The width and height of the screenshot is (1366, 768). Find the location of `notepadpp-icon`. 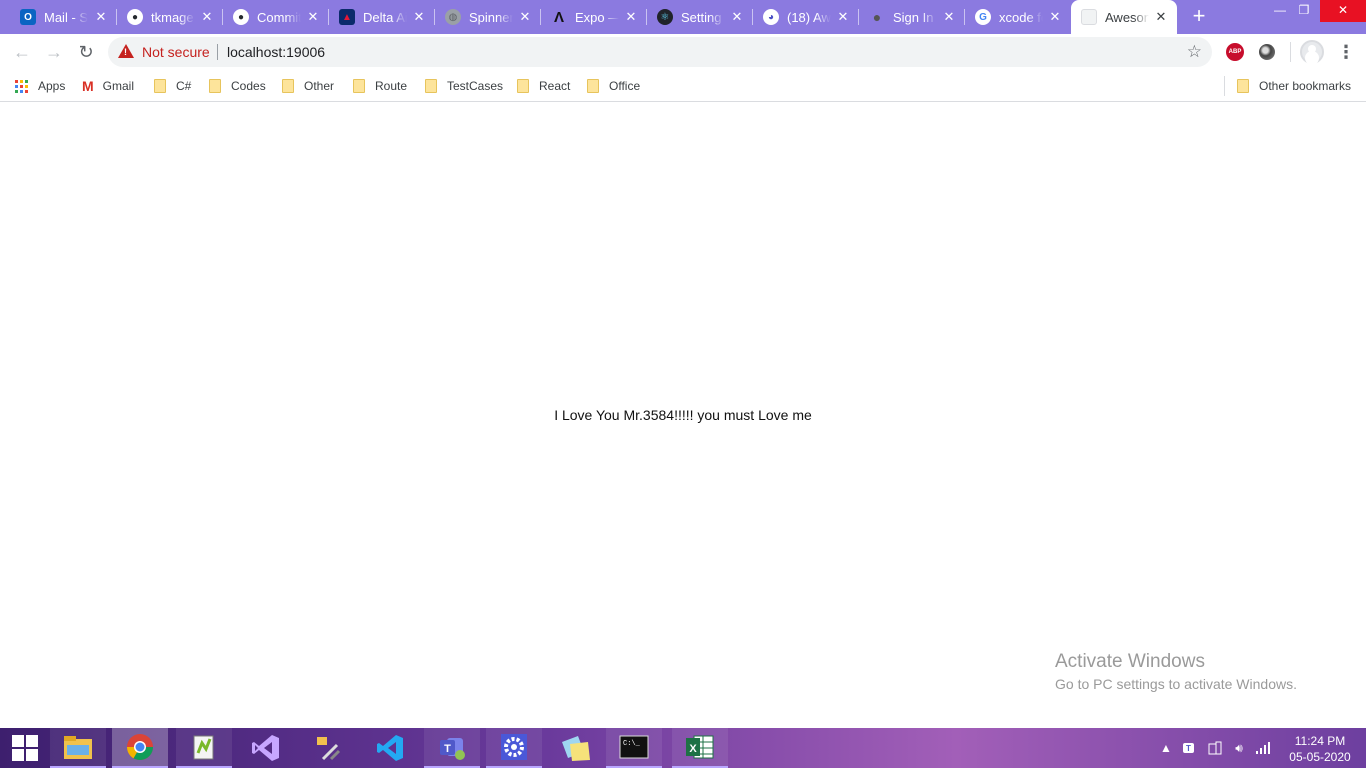

notepadpp-icon is located at coordinates (204, 748).